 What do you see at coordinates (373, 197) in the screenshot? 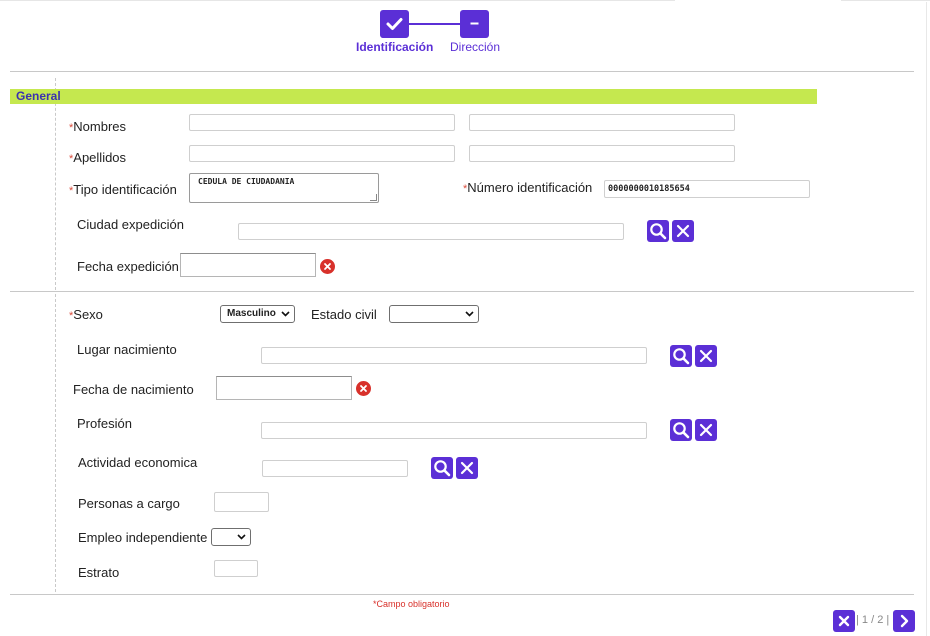
I see `resize-handle-icon` at bounding box center [373, 197].